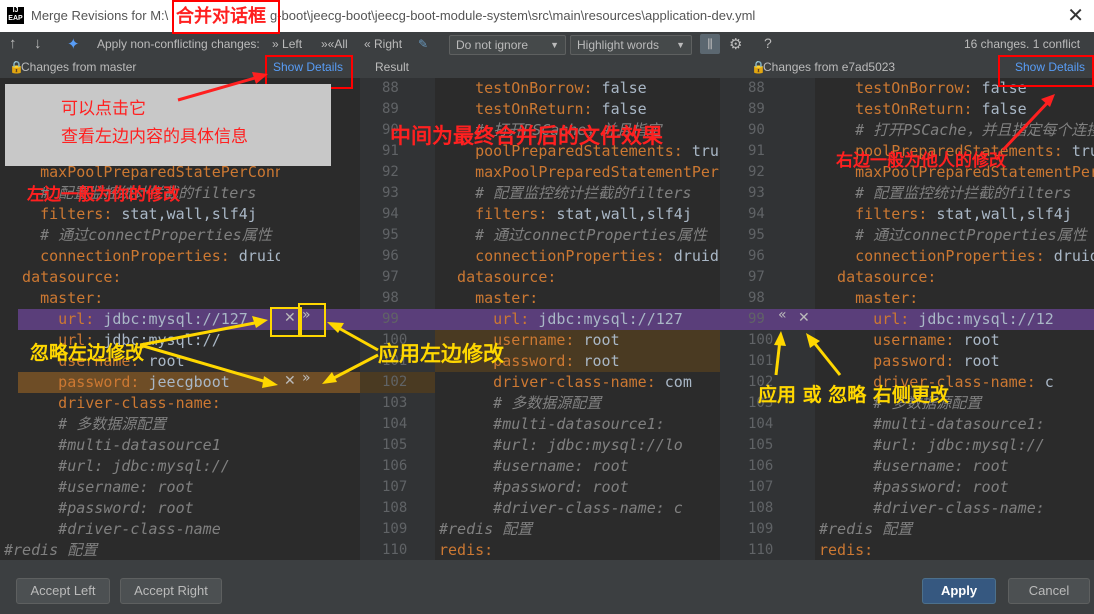 This screenshot has width=1094, height=614. What do you see at coordinates (312, 320) in the screenshot?
I see `apply-left-highlight` at bounding box center [312, 320].